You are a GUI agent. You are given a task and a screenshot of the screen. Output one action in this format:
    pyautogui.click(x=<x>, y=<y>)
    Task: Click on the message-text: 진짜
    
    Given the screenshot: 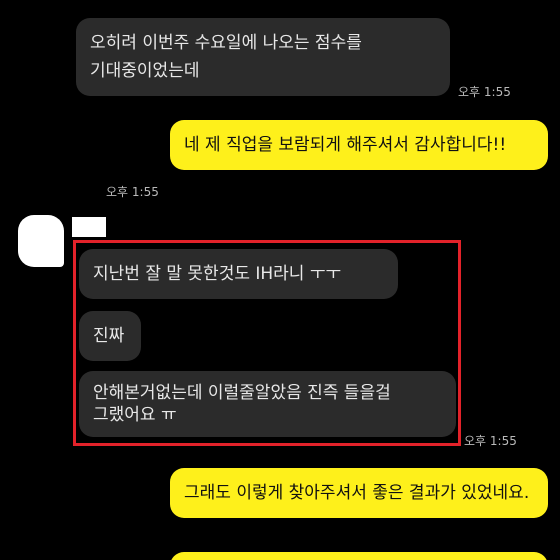 What is the action you would take?
    pyautogui.click(x=109, y=336)
    